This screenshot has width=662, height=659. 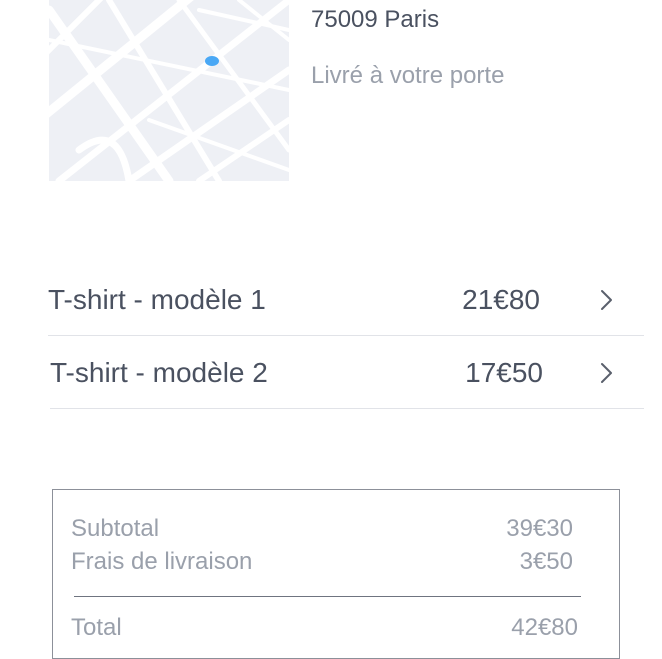 I want to click on cart-item: T-shirt - modèle 1 21€80, so click(x=331, y=300).